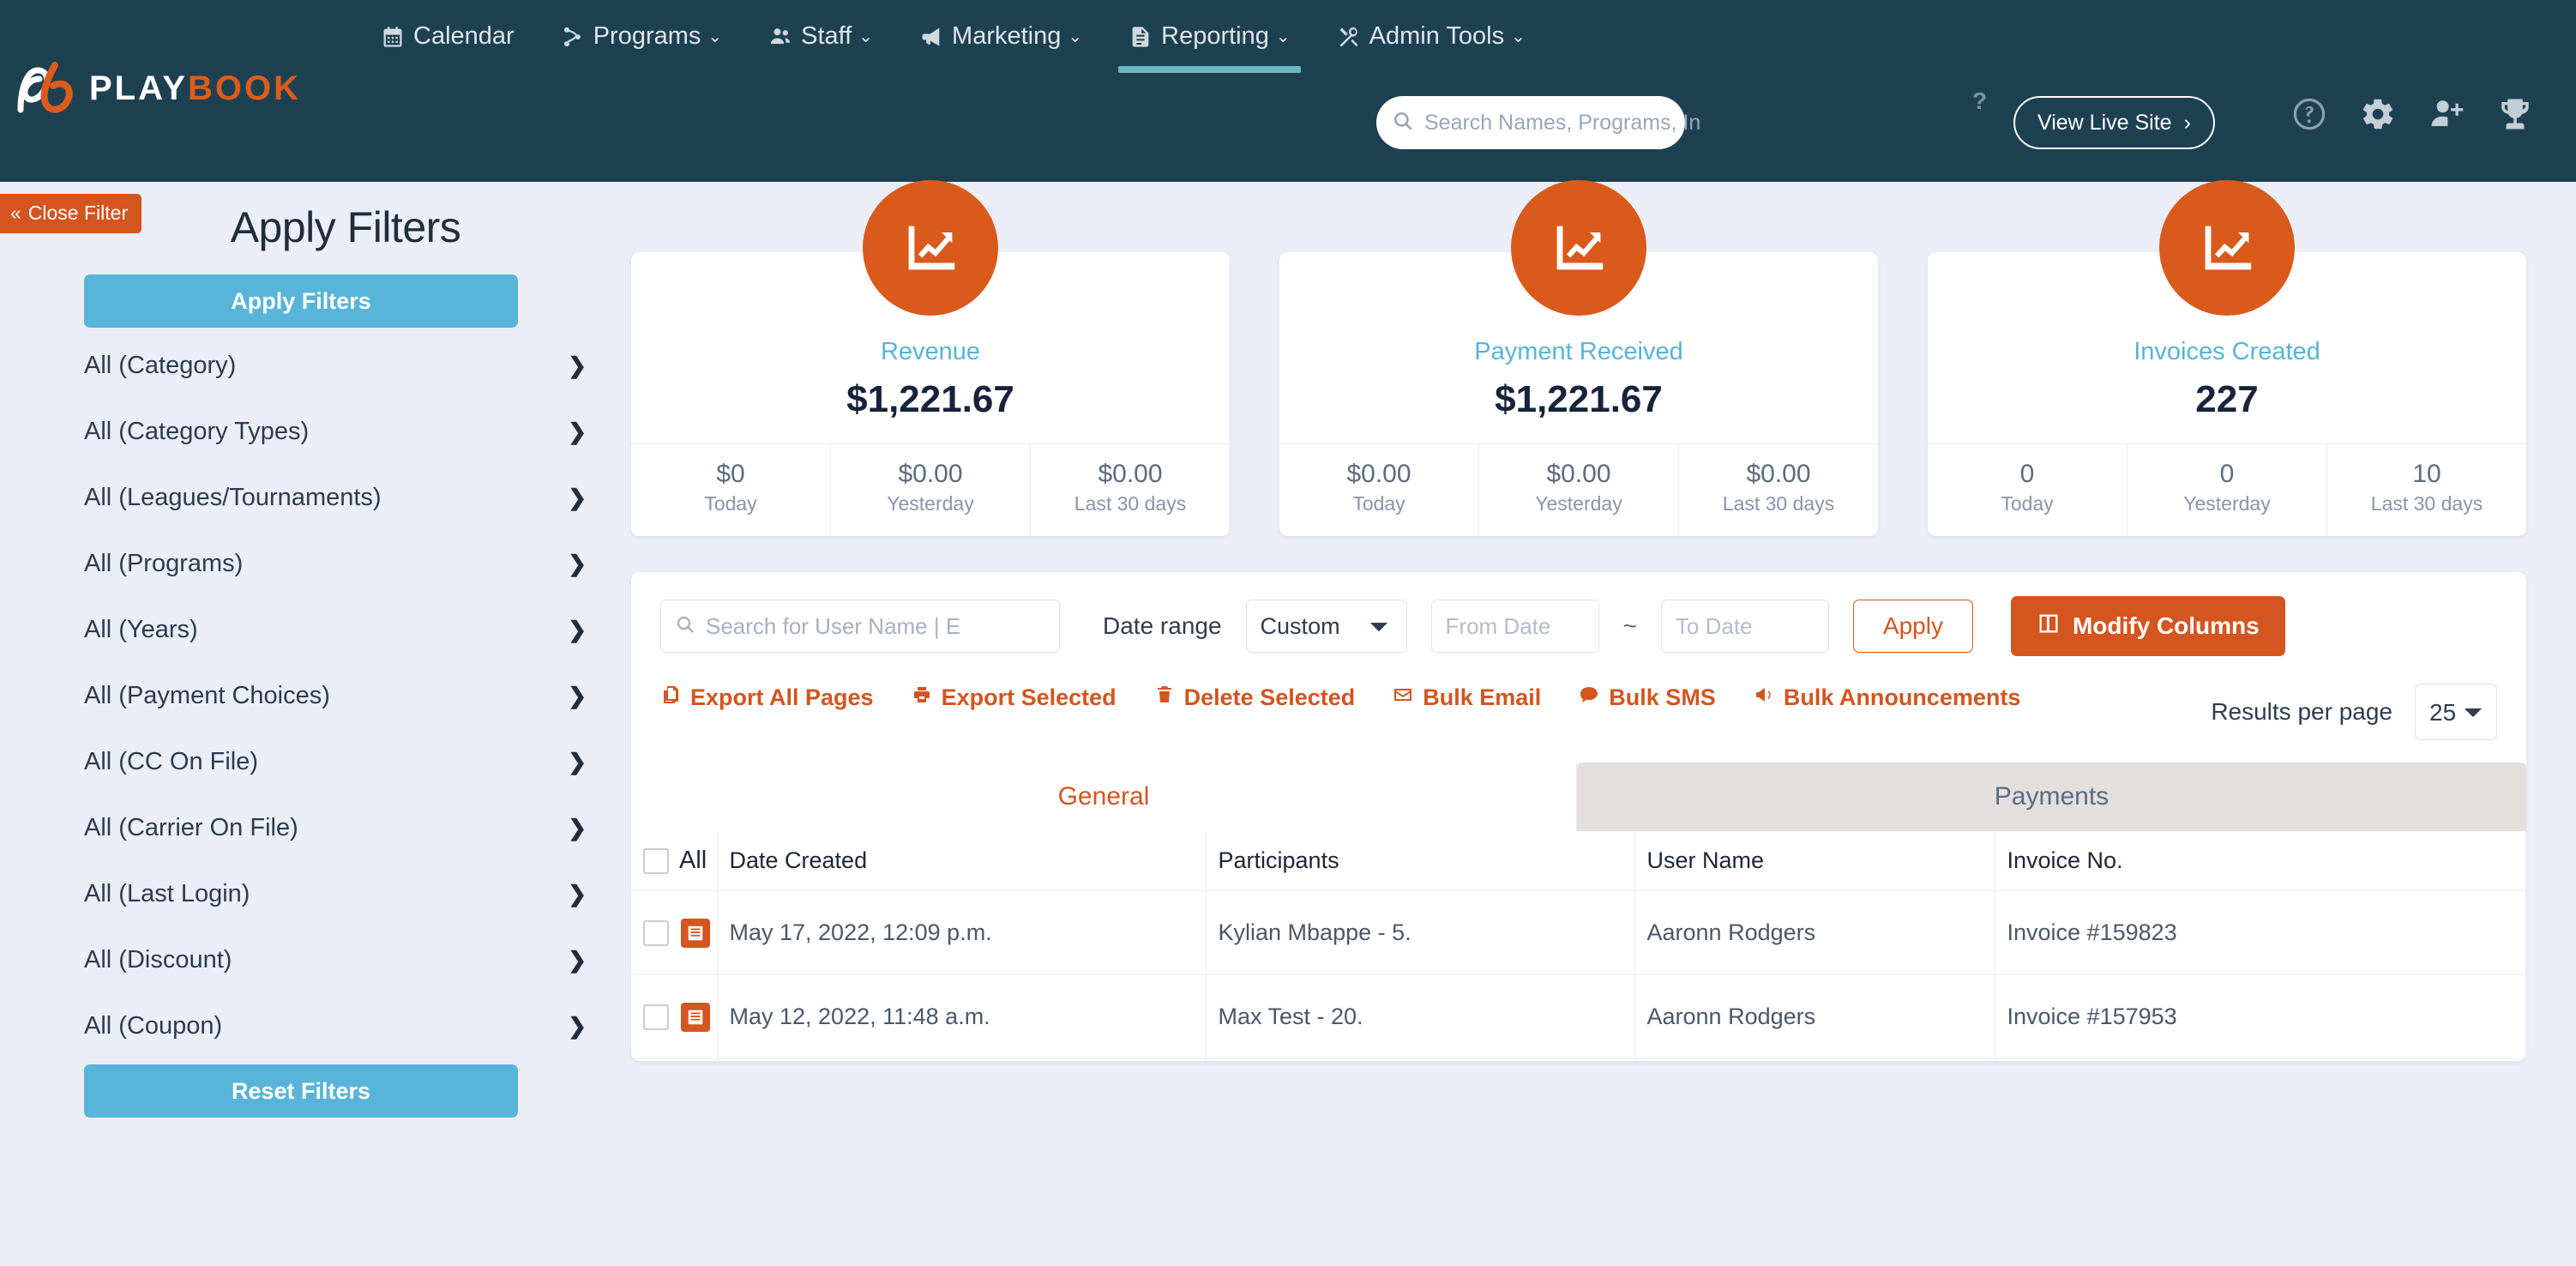  I want to click on export-all-pages-link: Export All Pages, so click(767, 698).